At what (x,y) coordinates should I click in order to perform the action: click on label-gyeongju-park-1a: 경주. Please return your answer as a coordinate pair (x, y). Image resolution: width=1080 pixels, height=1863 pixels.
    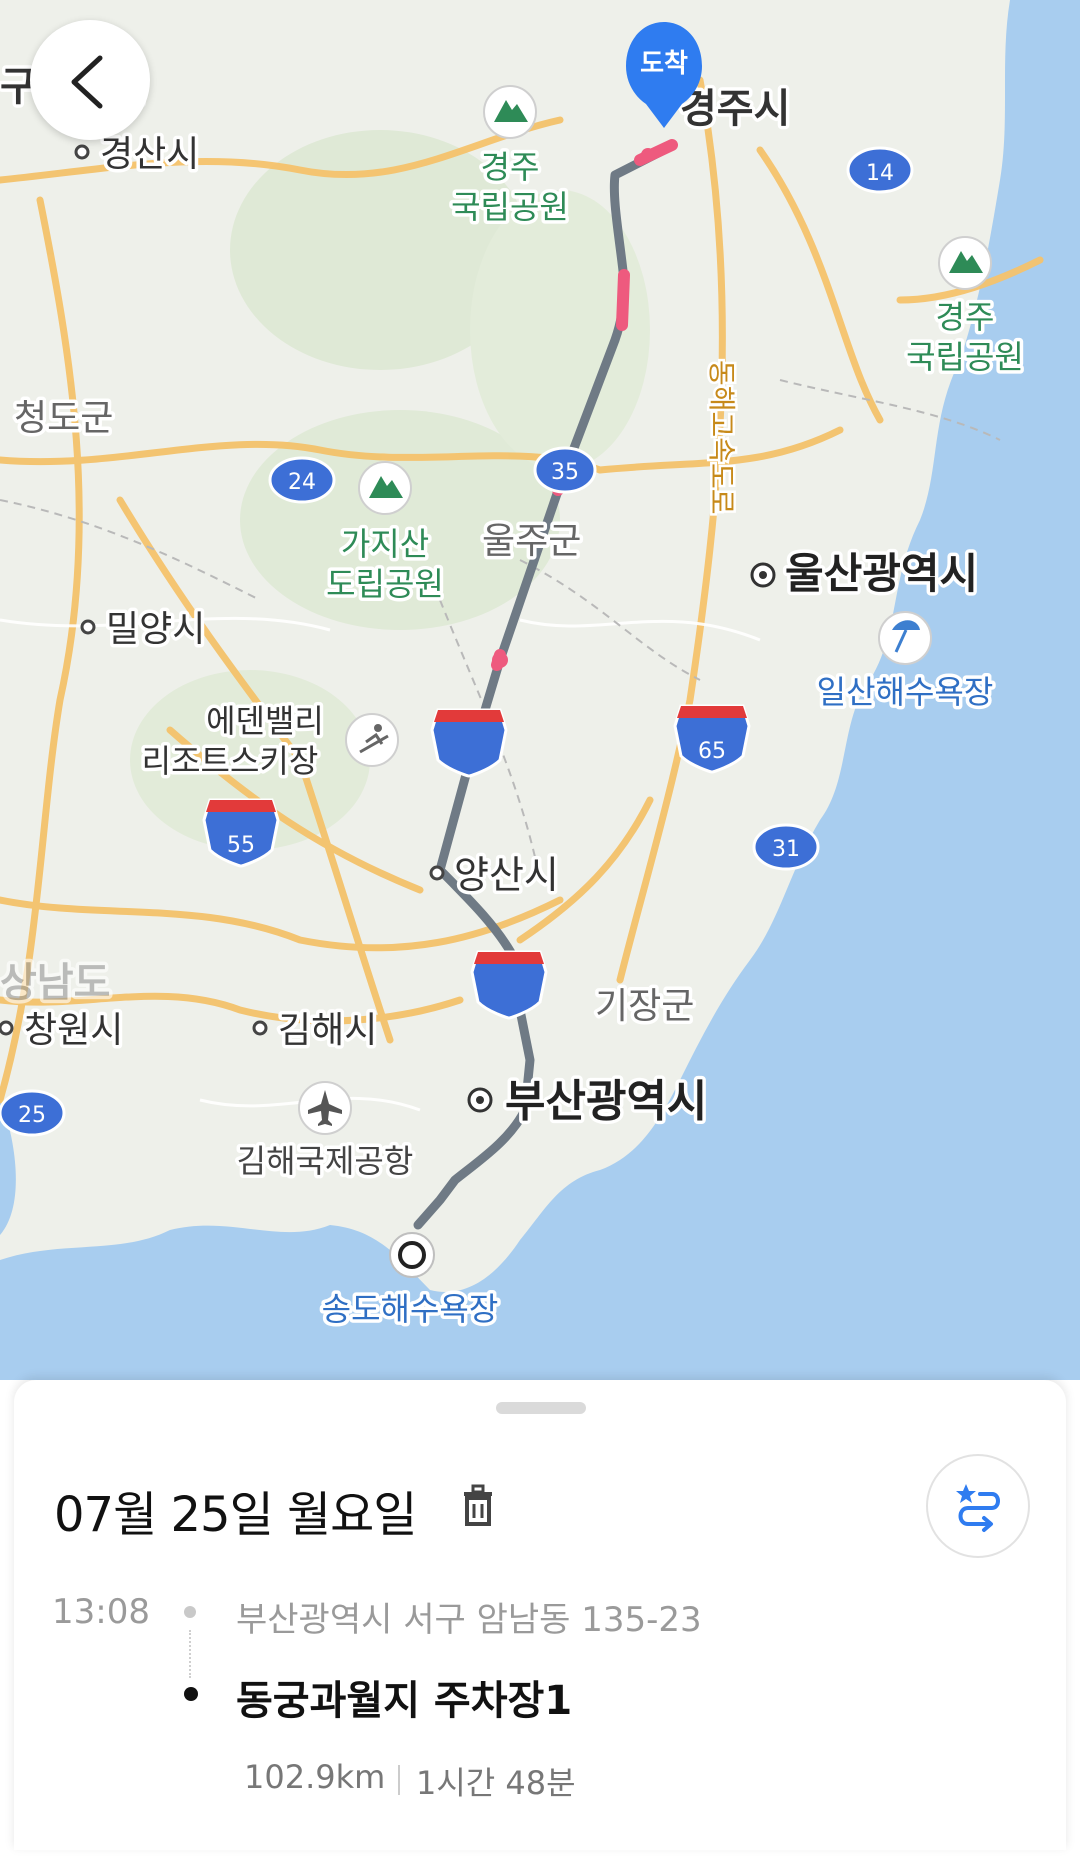
    Looking at the image, I should click on (510, 167).